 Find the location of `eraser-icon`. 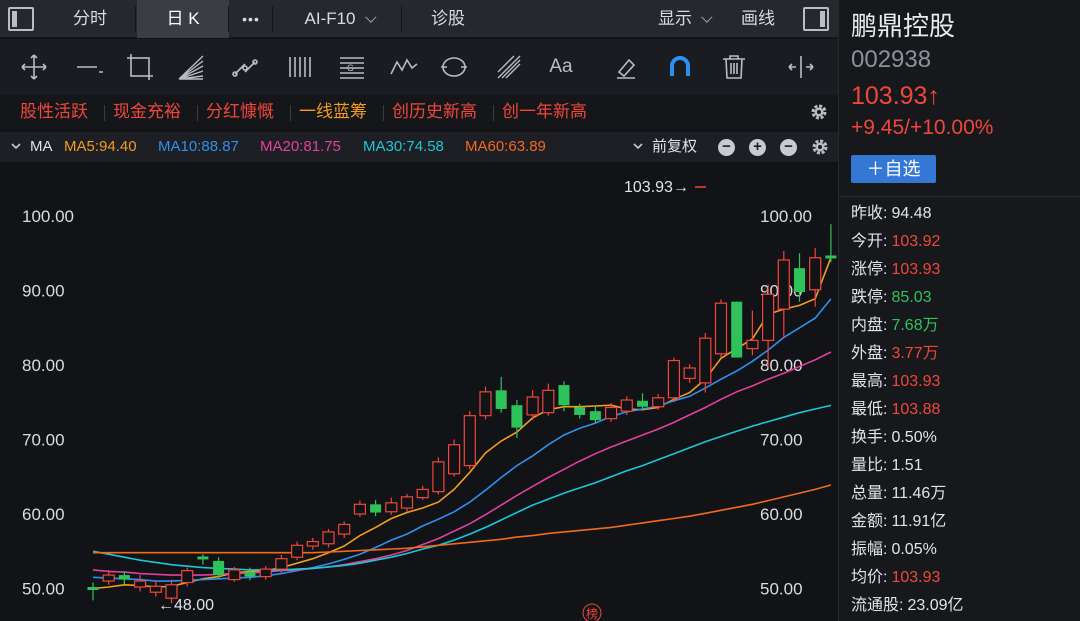

eraser-icon is located at coordinates (626, 67).